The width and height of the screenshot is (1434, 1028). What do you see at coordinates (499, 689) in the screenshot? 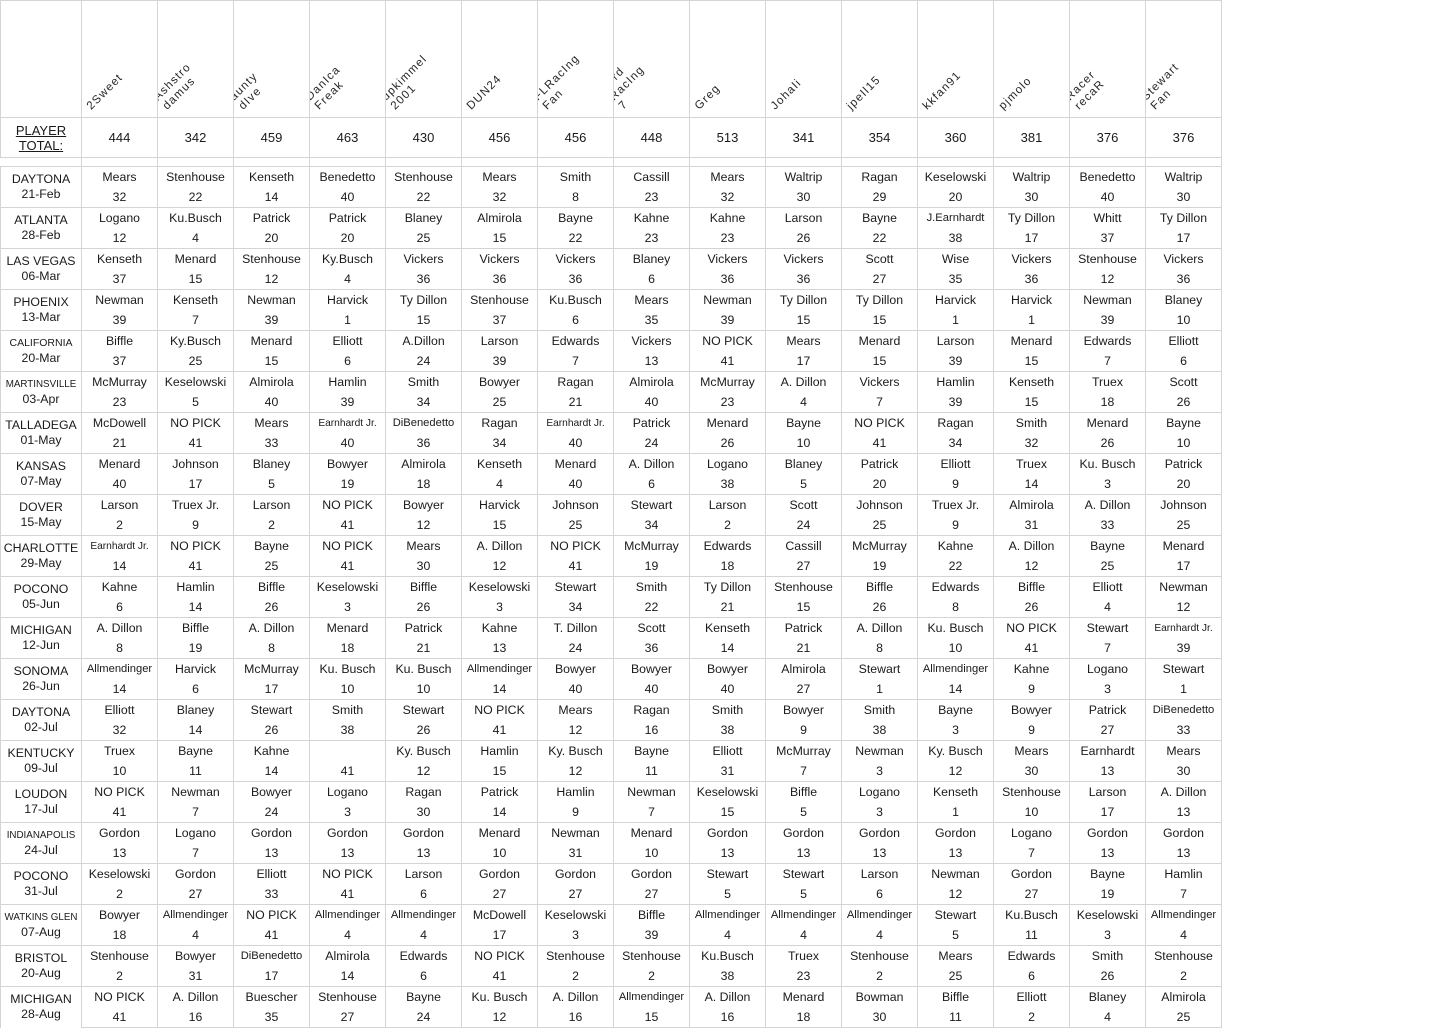
I see `race-points-cell: 14` at bounding box center [499, 689].